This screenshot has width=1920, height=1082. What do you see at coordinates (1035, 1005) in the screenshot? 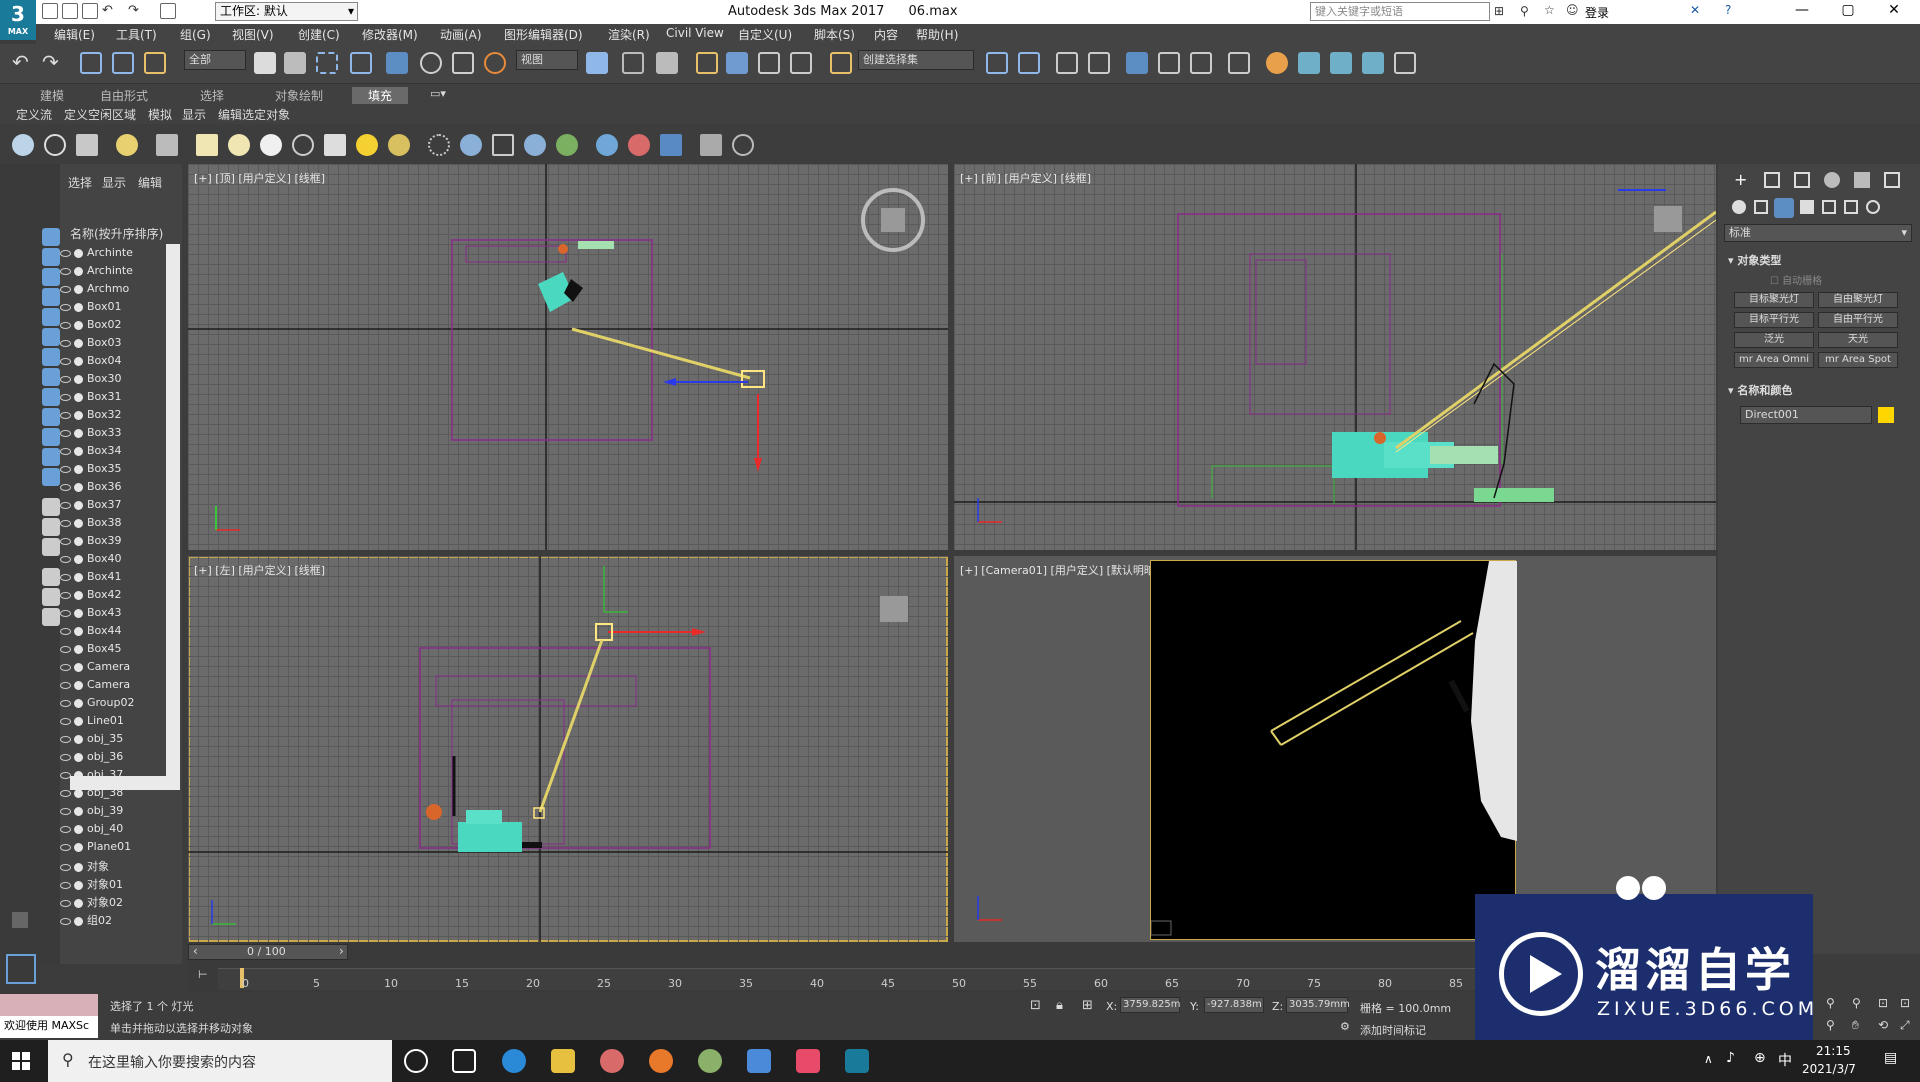
I see `isolate-icon: ⊡` at bounding box center [1035, 1005].